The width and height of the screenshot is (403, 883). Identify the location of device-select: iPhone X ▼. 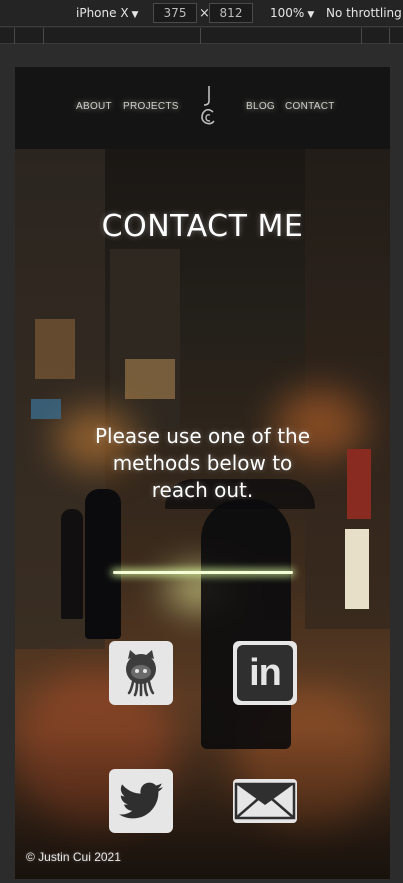
(107, 13).